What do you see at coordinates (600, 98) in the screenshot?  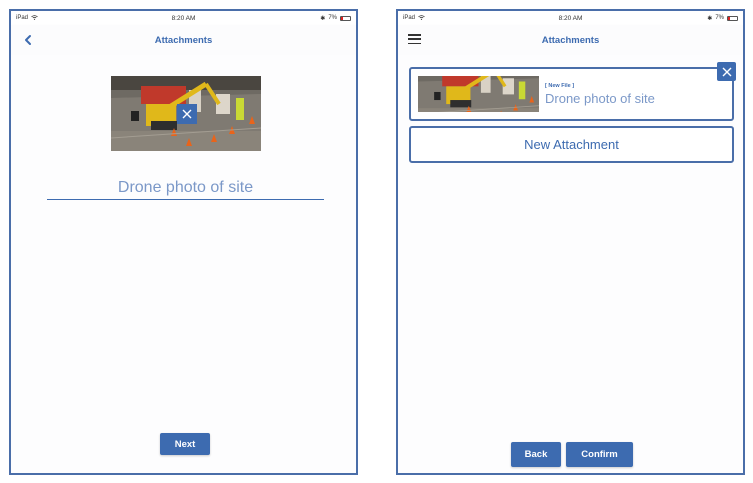 I see `attachment-caption: Drone photo of site` at bounding box center [600, 98].